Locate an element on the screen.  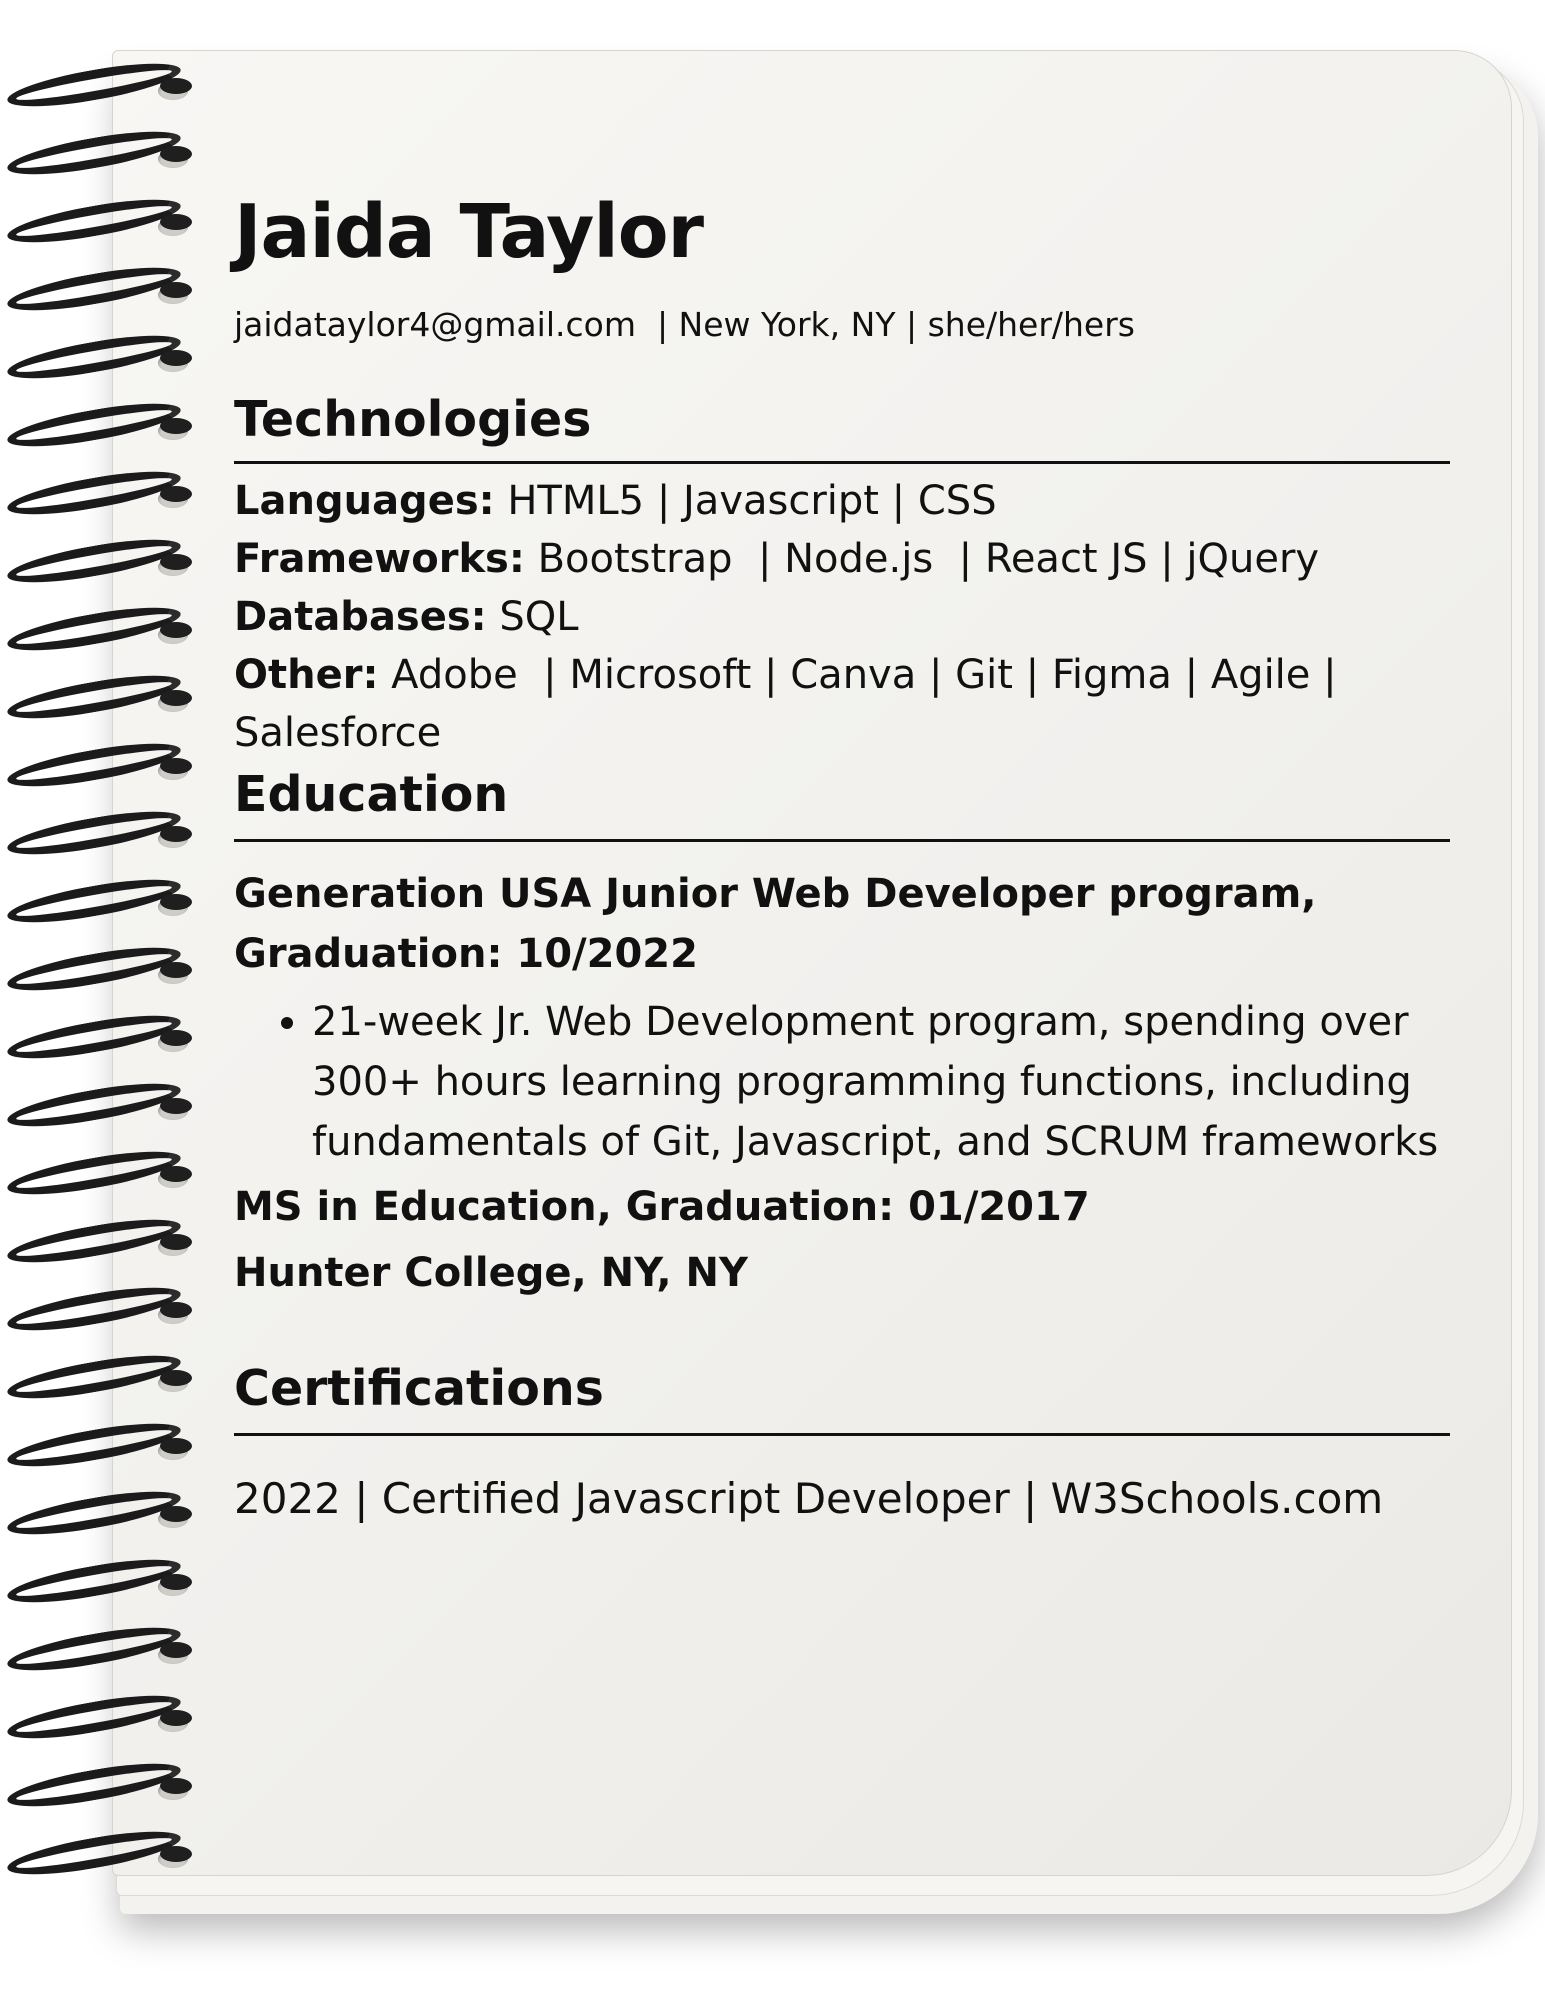
technologies-heading: Technologies is located at coordinates (413, 419).